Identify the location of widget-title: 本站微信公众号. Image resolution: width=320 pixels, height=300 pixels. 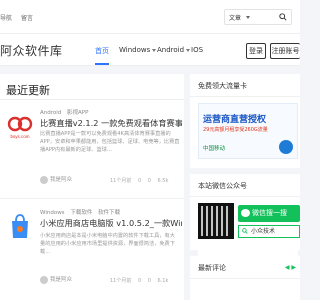
(222, 186).